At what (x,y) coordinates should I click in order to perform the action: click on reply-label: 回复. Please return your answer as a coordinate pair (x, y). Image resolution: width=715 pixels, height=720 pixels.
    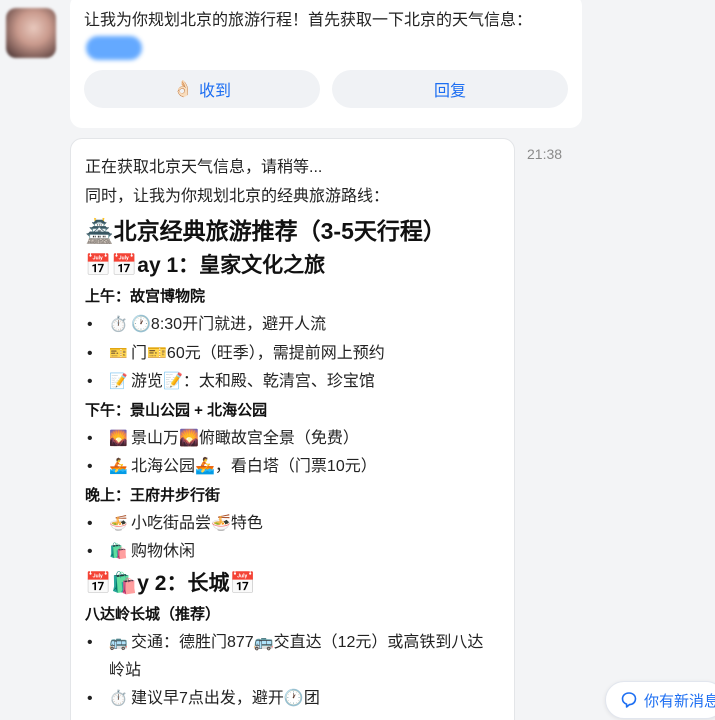
    Looking at the image, I should click on (449, 91).